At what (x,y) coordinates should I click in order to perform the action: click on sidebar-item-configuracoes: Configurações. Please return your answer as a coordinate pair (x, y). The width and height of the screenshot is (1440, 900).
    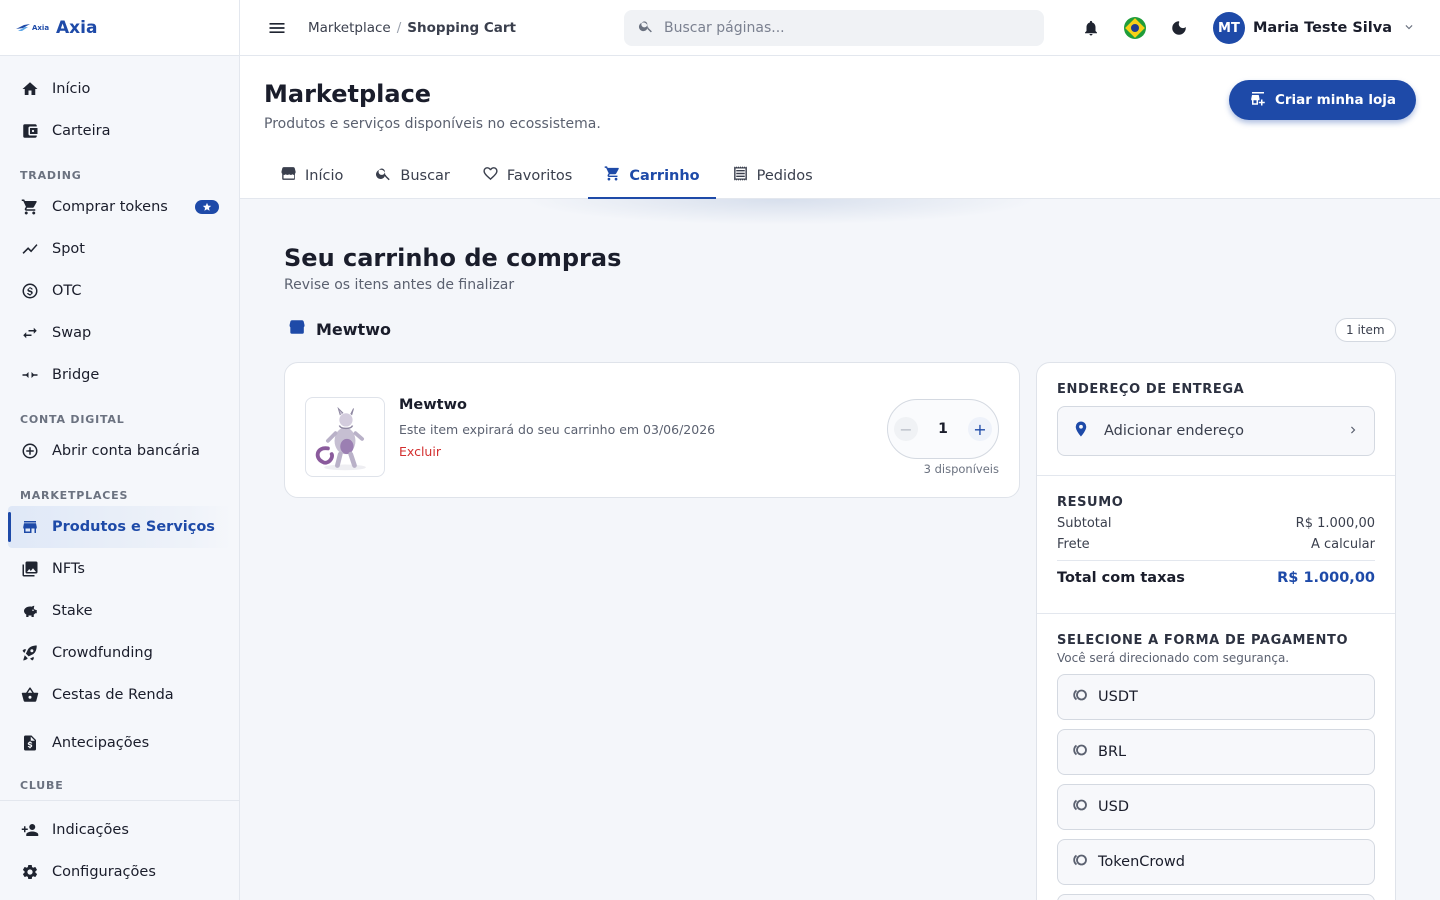
    Looking at the image, I should click on (119, 872).